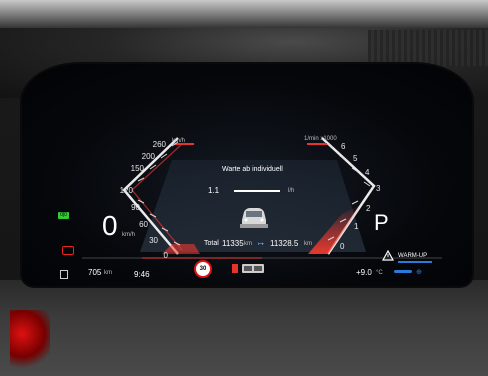 The image size is (488, 376). What do you see at coordinates (63, 215) in the screenshot?
I see `green-status-icon: 0|0` at bounding box center [63, 215].